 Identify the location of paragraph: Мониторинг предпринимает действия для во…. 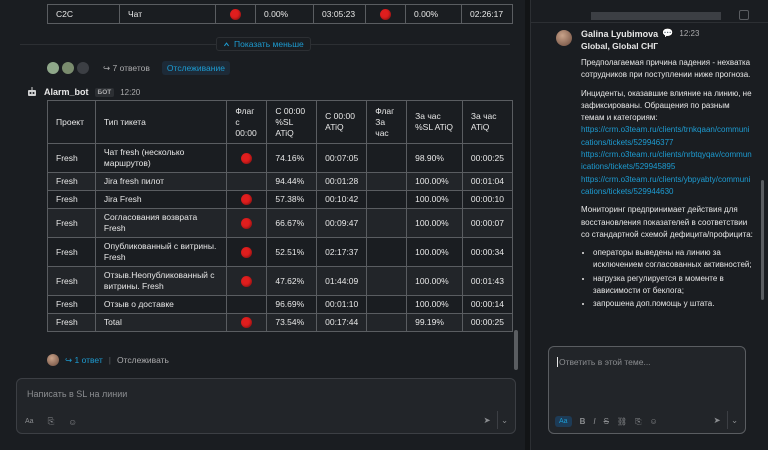
(667, 222).